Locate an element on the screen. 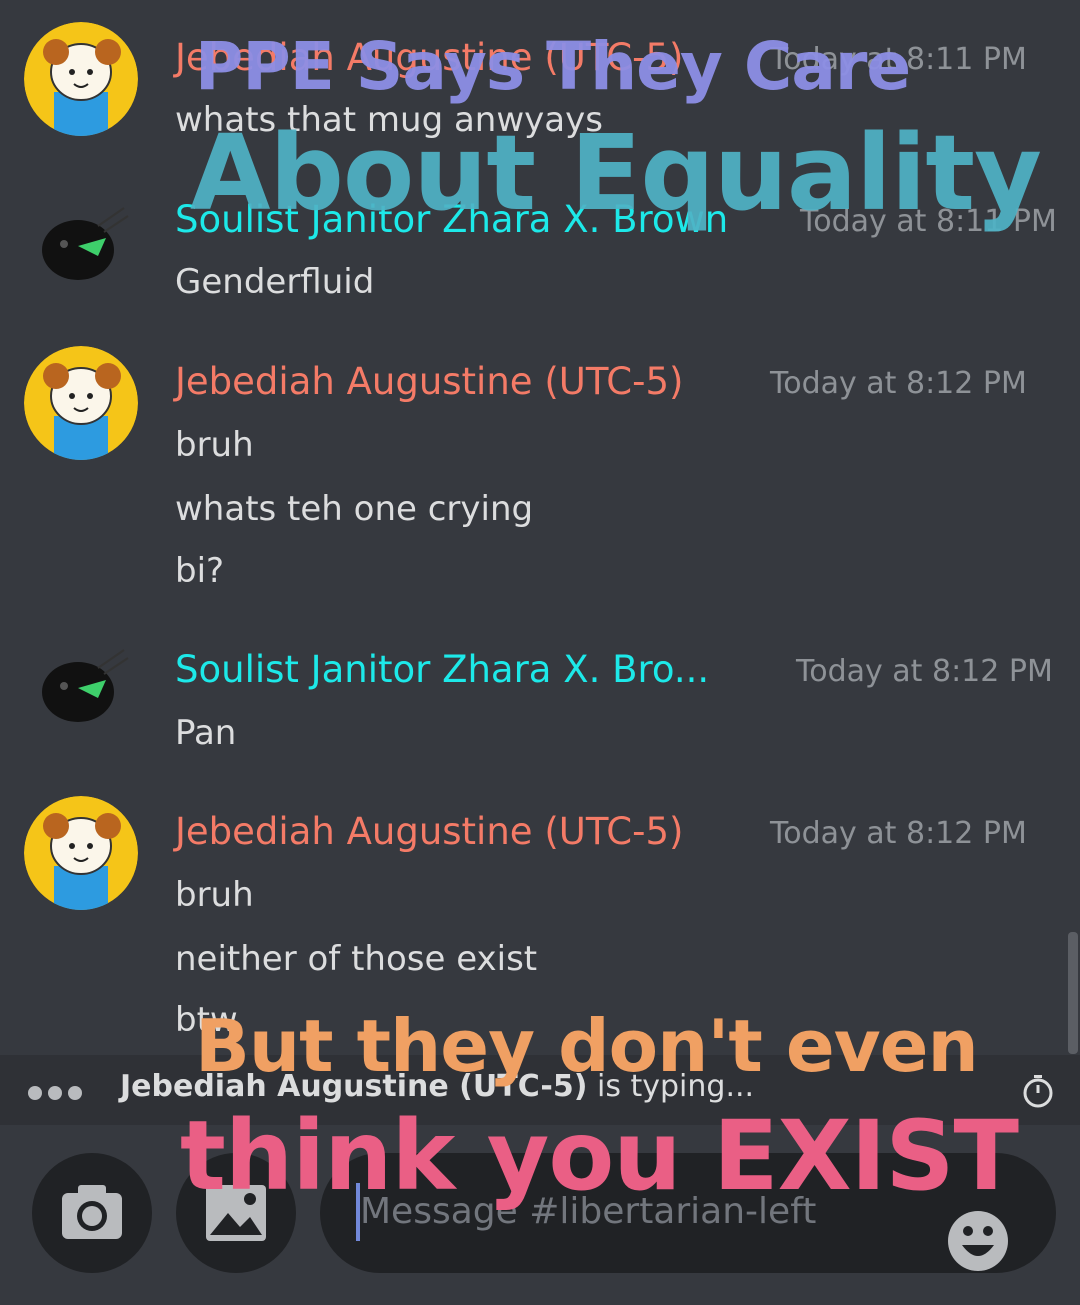  message-text: neither of those exist is located at coordinates (356, 959).